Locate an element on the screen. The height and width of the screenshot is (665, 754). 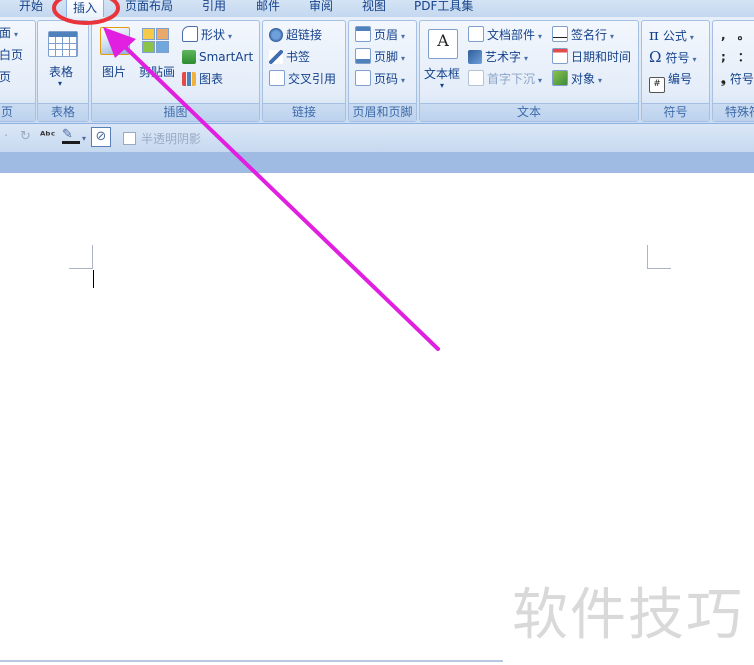
symbol-button: Ω 符号 ▾ is located at coordinates (672, 57).